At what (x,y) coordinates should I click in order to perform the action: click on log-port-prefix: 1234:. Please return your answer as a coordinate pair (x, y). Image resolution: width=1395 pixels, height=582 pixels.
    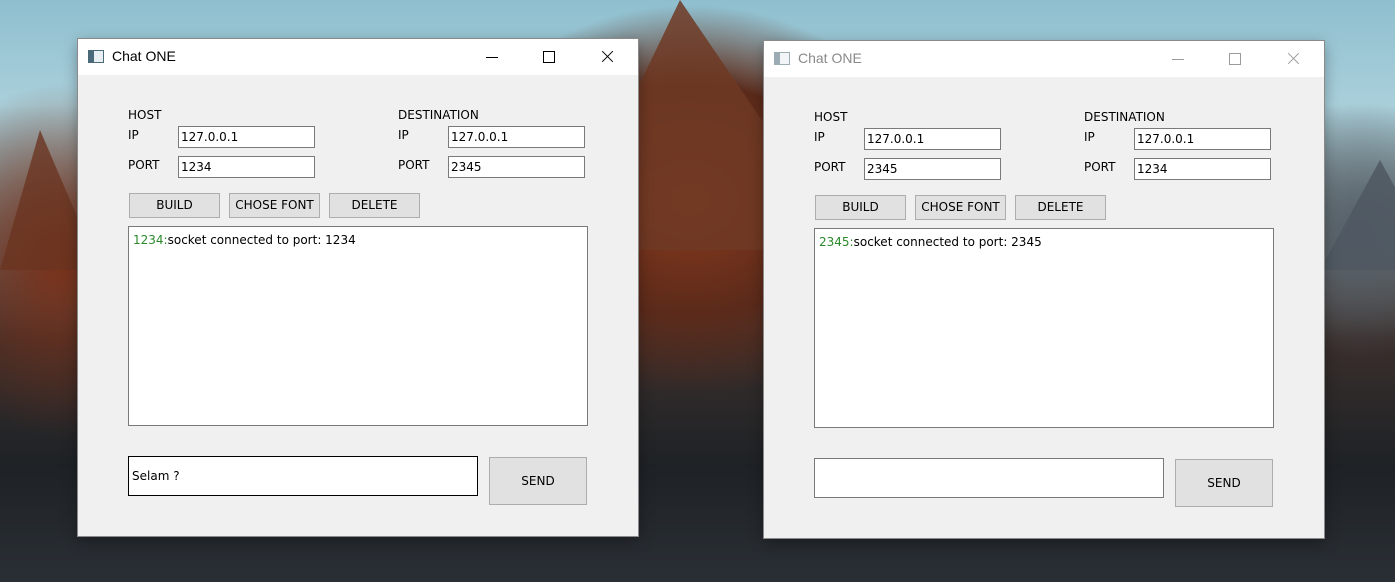
    Looking at the image, I should click on (150, 240).